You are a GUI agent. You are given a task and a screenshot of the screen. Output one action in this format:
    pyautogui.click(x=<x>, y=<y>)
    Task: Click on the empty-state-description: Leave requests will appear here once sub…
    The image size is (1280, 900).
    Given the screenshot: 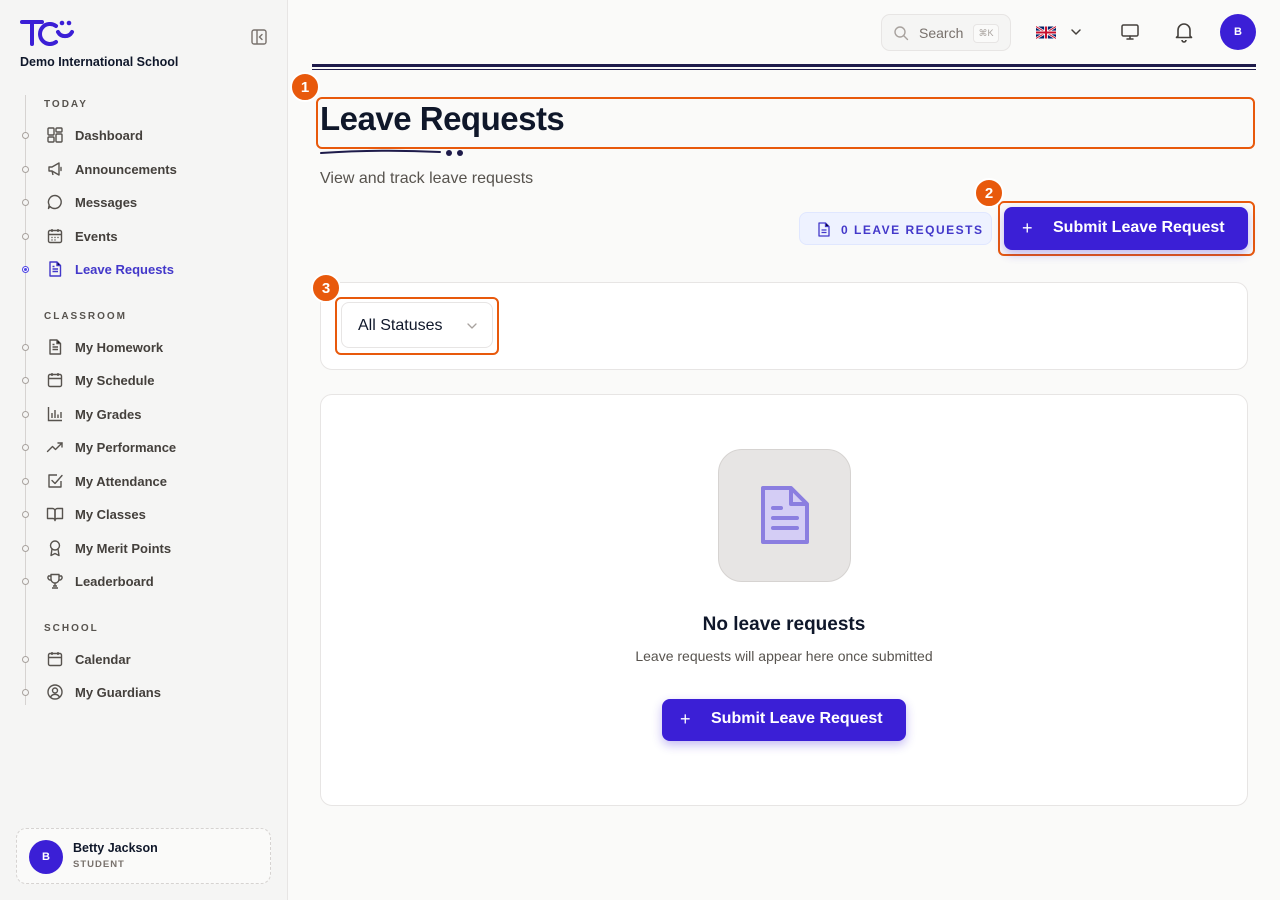 What is the action you would take?
    pyautogui.click(x=784, y=656)
    